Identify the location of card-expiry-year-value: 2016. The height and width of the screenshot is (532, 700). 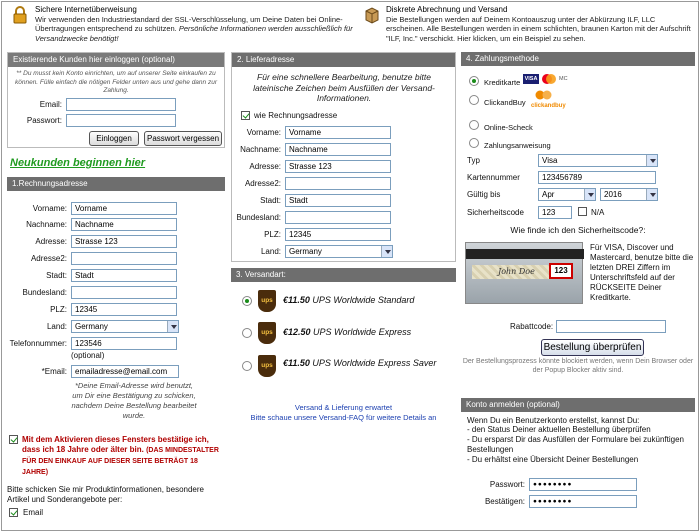
(613, 194).